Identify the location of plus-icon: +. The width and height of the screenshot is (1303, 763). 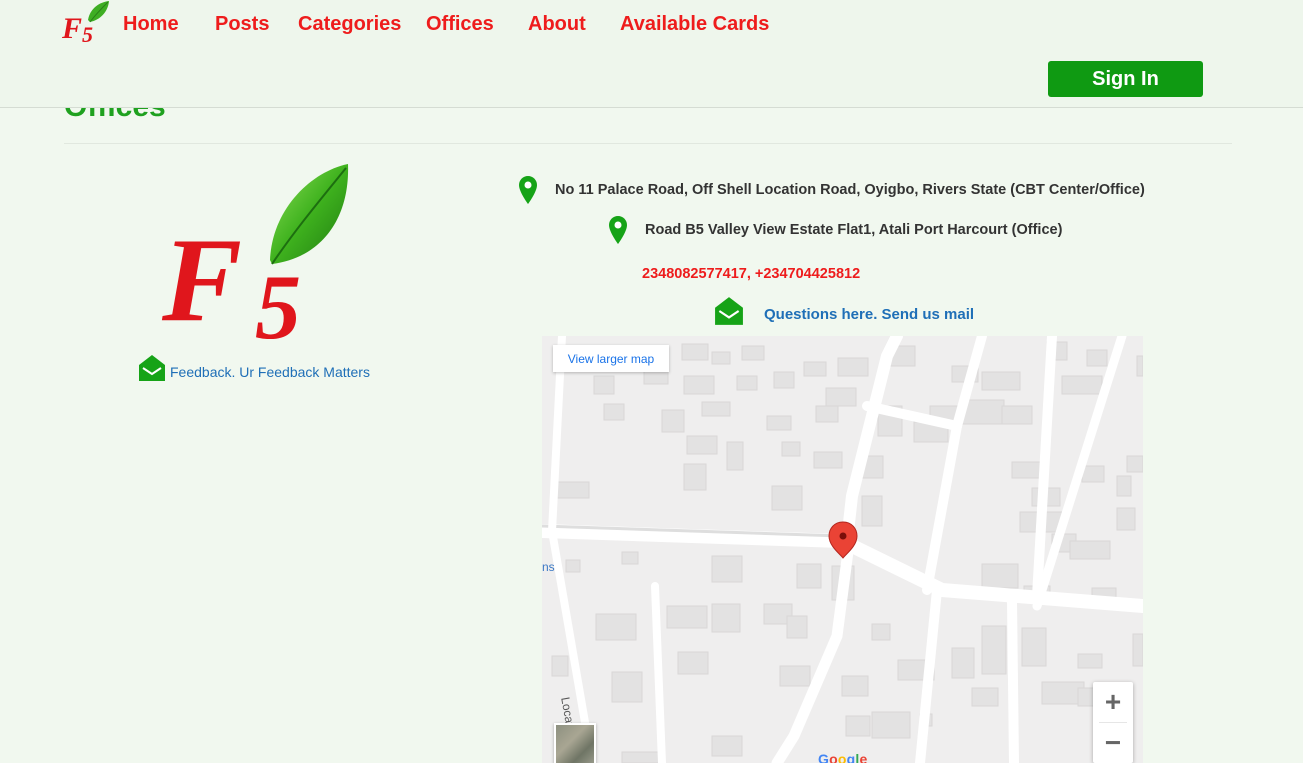
(1113, 701).